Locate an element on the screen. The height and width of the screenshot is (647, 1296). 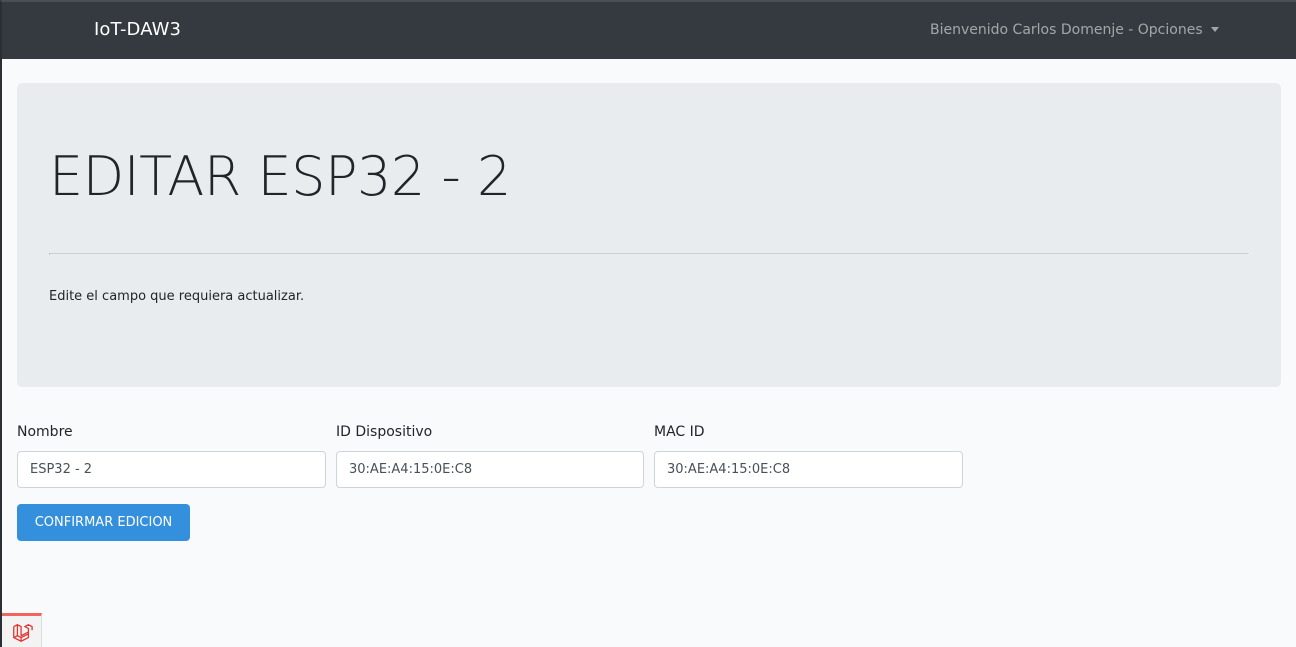
laravel-logo-icon is located at coordinates (22, 632).